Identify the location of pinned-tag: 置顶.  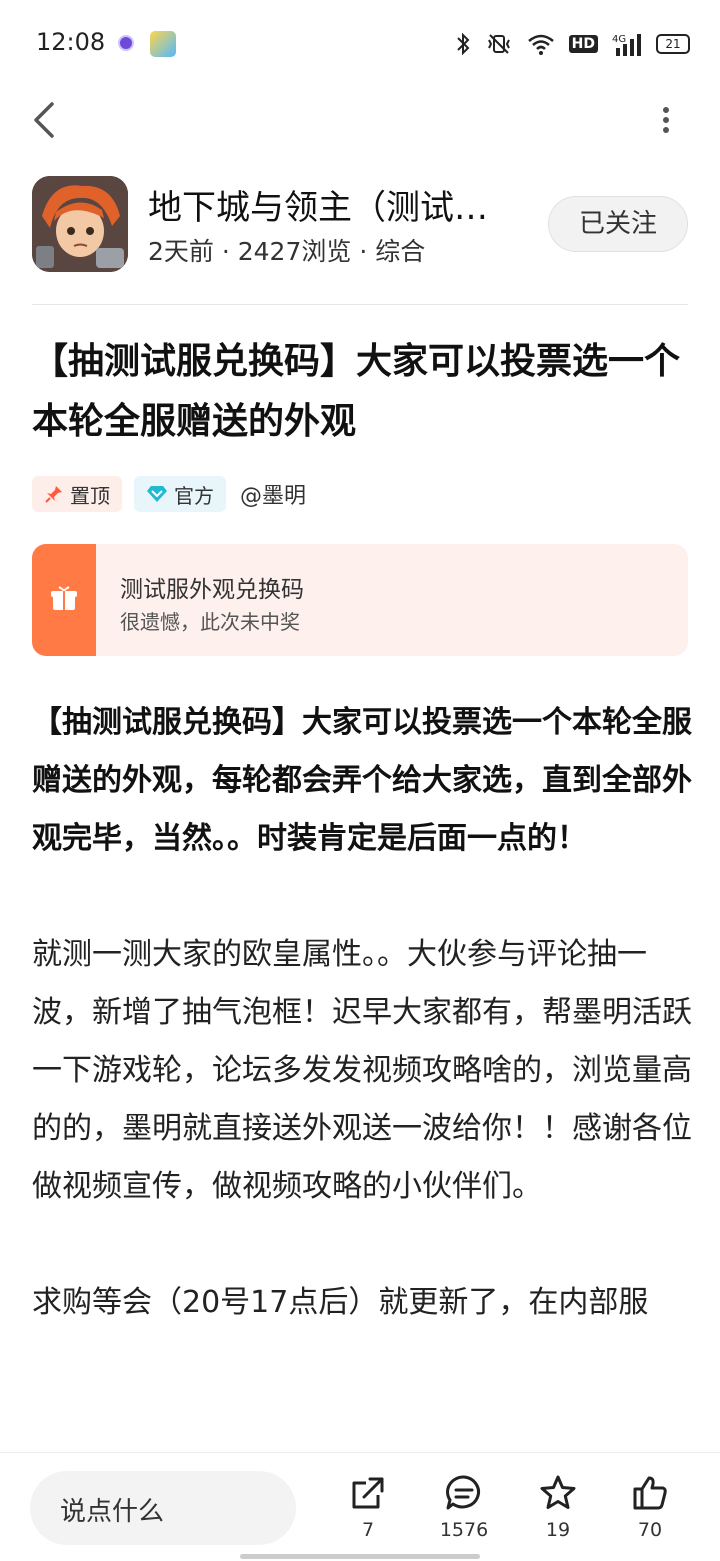
(77, 494).